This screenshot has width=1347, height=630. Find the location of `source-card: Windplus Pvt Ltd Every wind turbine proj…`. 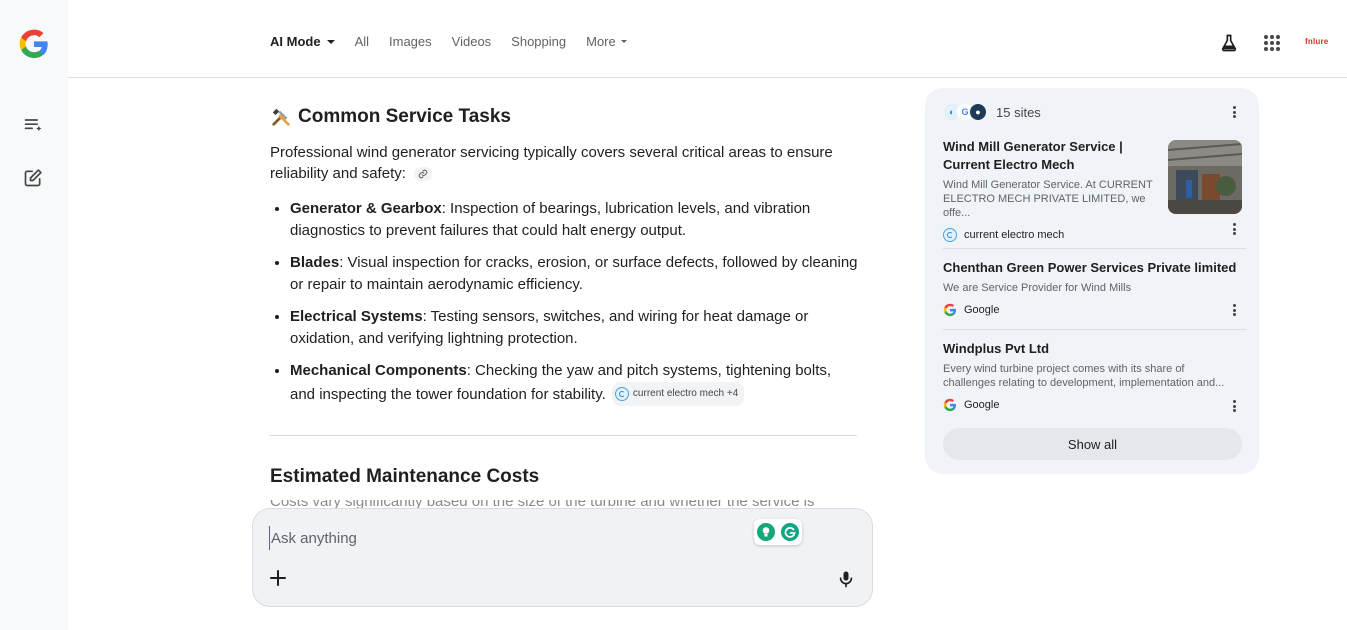

source-card: Windplus Pvt Ltd Every wind turbine proj… is located at coordinates (1088, 376).